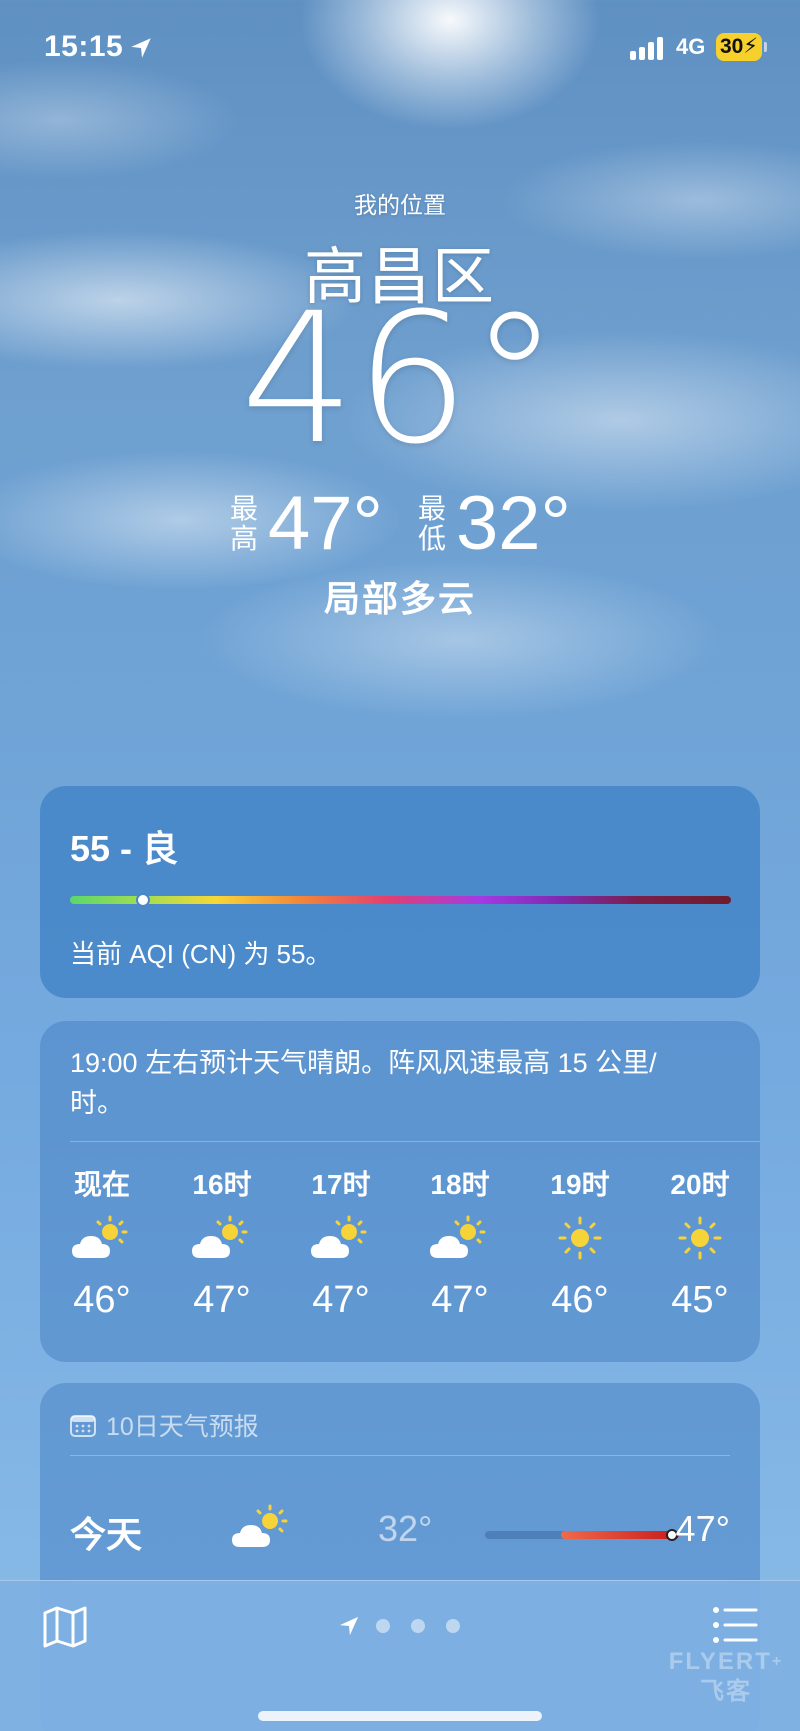 The height and width of the screenshot is (1731, 800). I want to click on forecast-title: 10日天气预报, so click(182, 1427).